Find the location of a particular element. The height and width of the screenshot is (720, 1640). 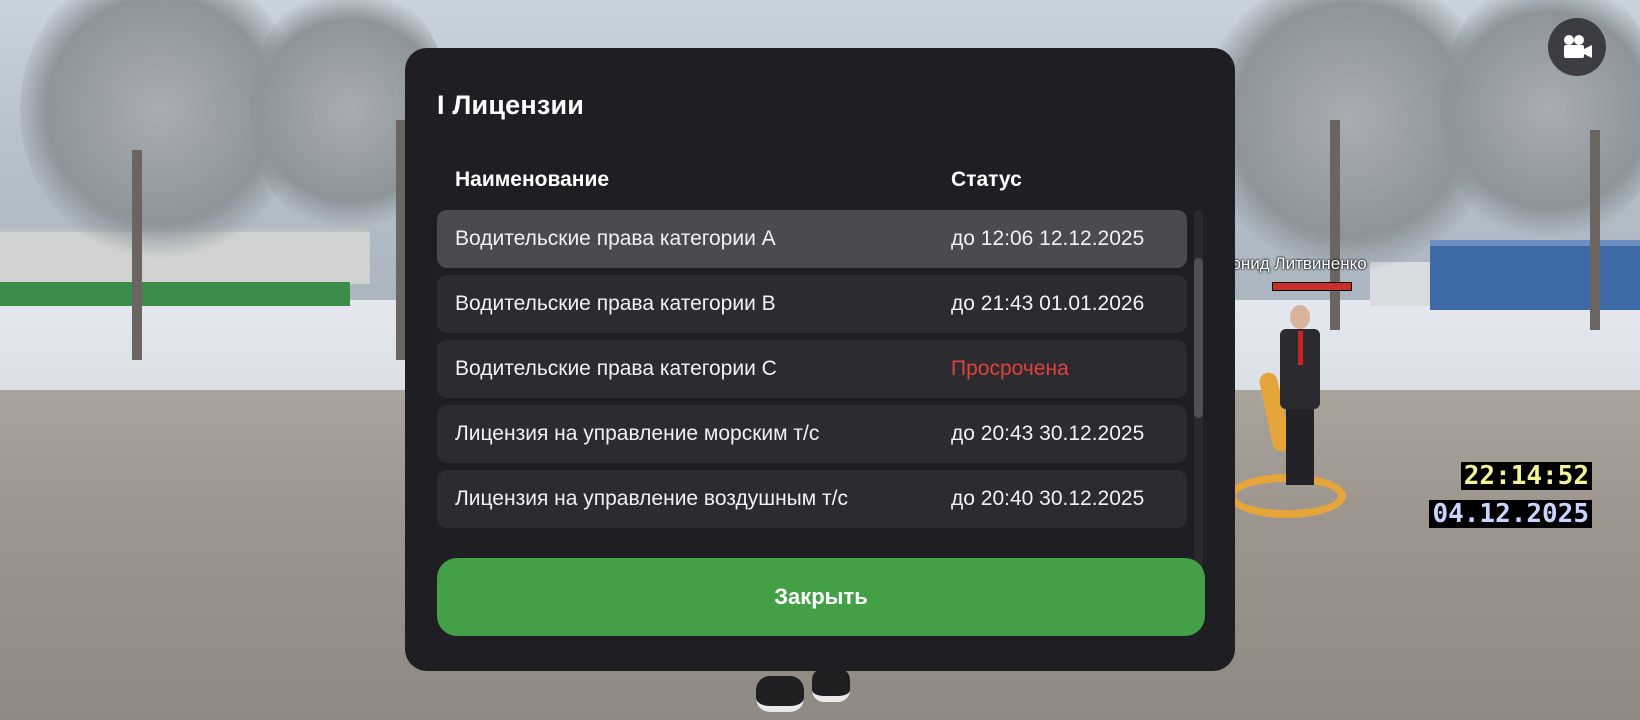

column-header-name: Наименование is located at coordinates (532, 179).